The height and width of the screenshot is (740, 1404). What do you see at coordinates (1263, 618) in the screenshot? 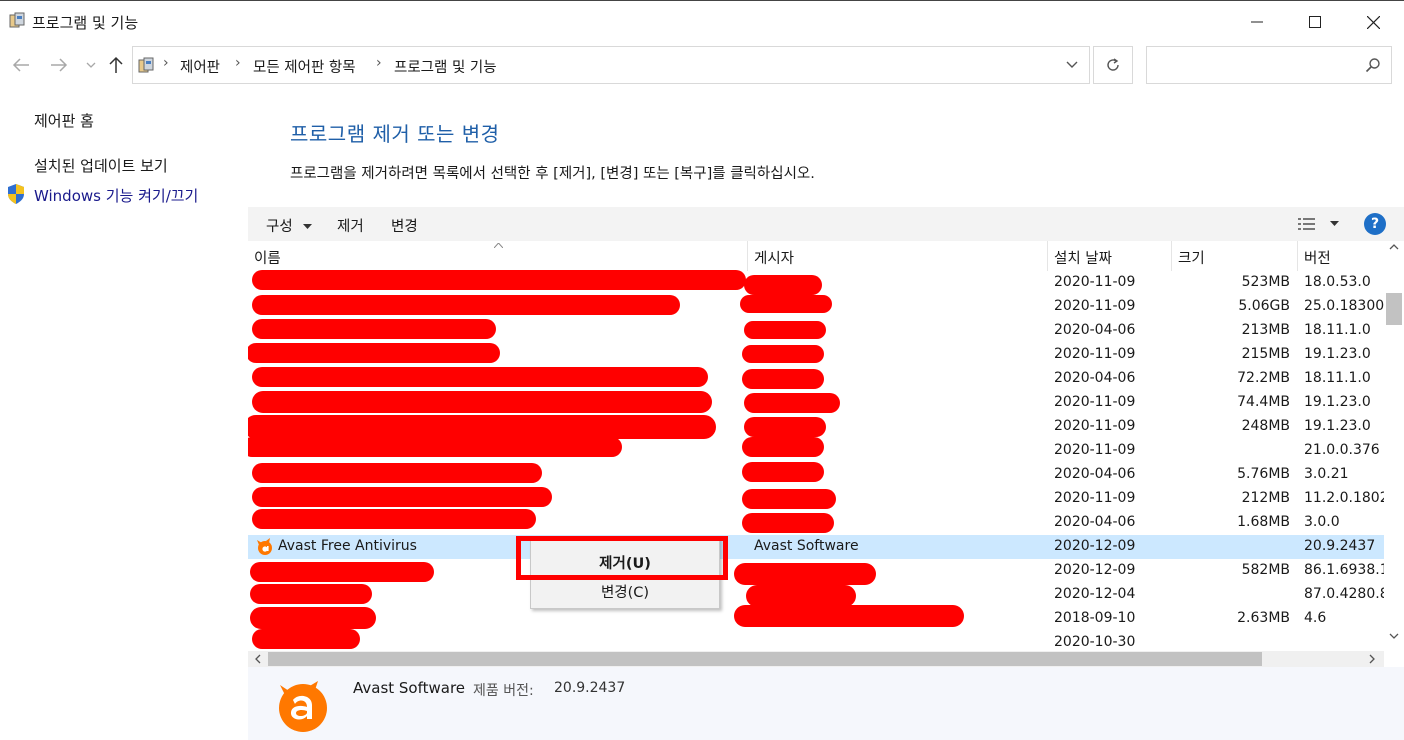
I see `cell-size: 2.63MB` at bounding box center [1263, 618].